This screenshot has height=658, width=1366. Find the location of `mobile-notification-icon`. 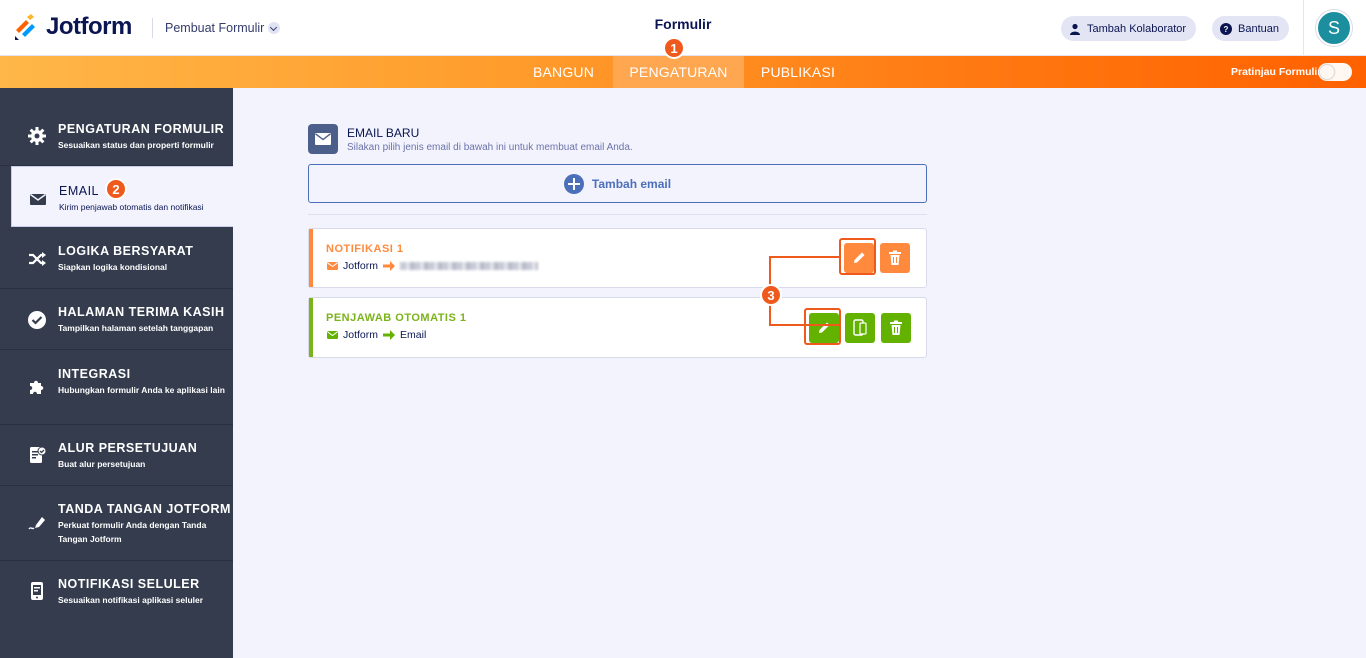

mobile-notification-icon is located at coordinates (37, 591).